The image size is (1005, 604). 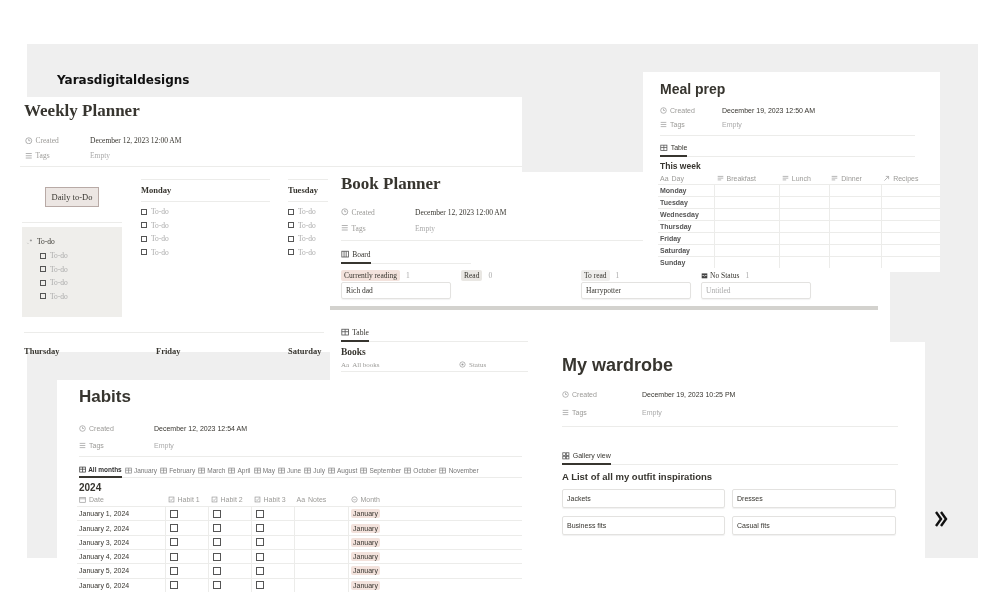 I want to click on select-icon, so click(x=354, y=500).